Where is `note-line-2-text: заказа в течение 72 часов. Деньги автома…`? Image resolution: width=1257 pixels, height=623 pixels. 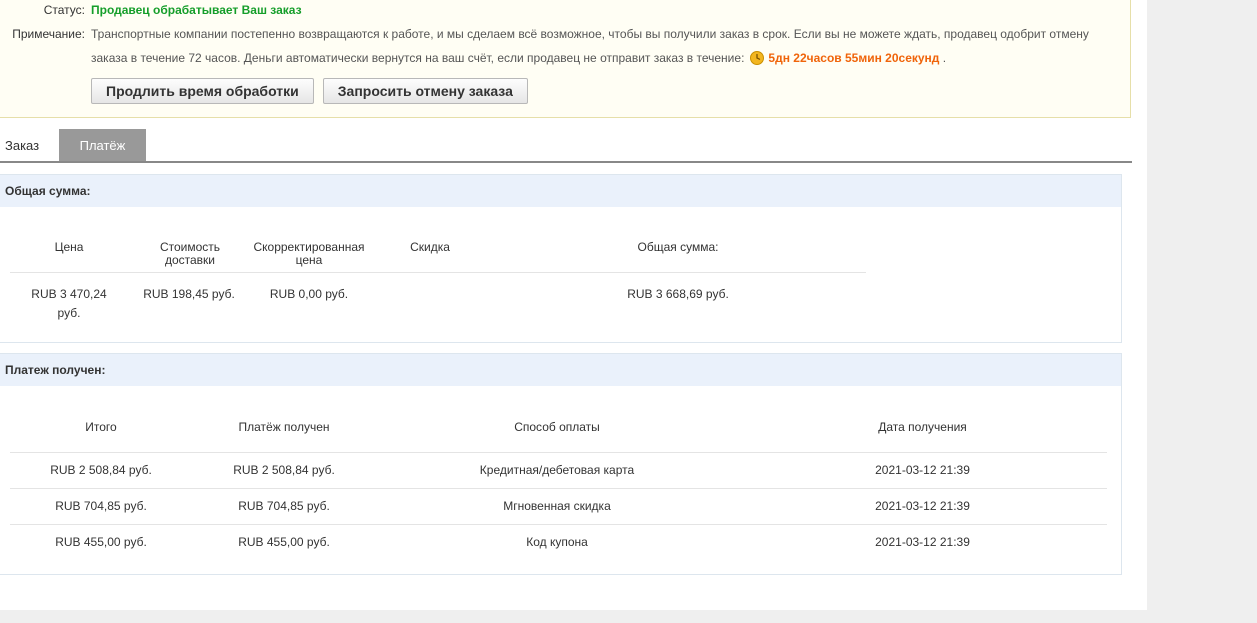 note-line-2-text: заказа в течение 72 часов. Деньги автома… is located at coordinates (418, 58).